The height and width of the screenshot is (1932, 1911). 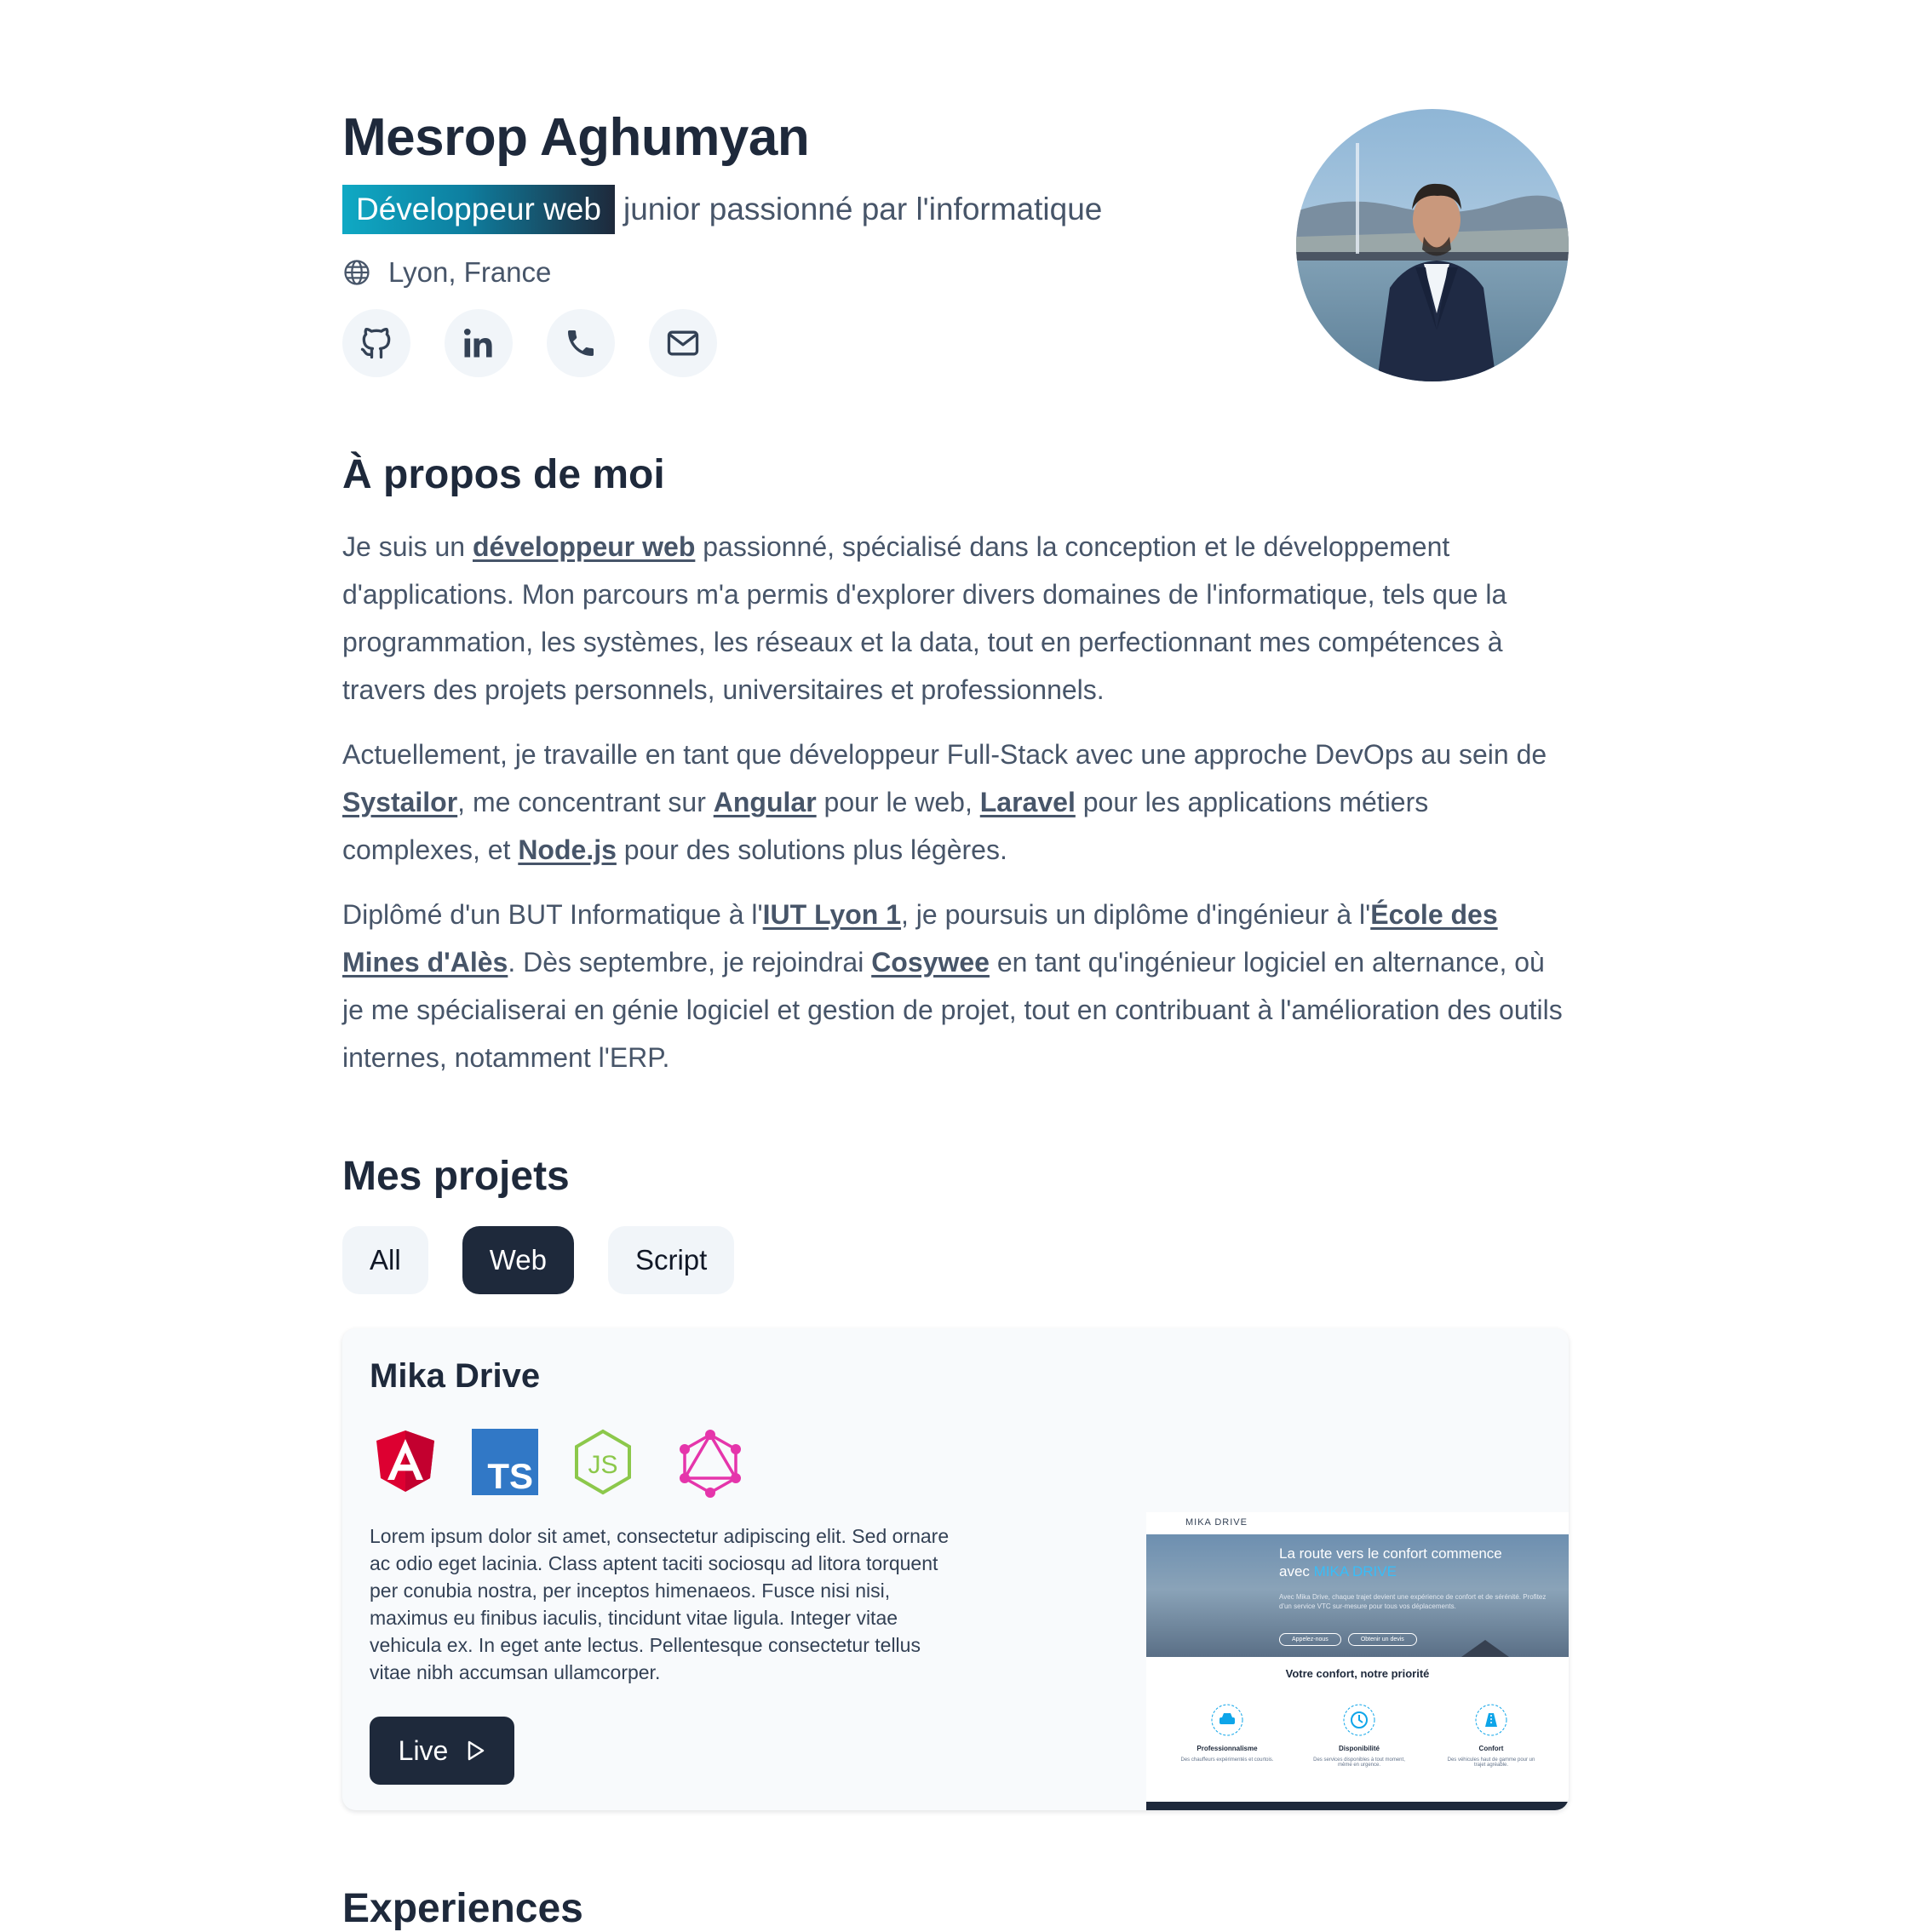 What do you see at coordinates (462, 1908) in the screenshot?
I see `experiences-heading: Experiences` at bounding box center [462, 1908].